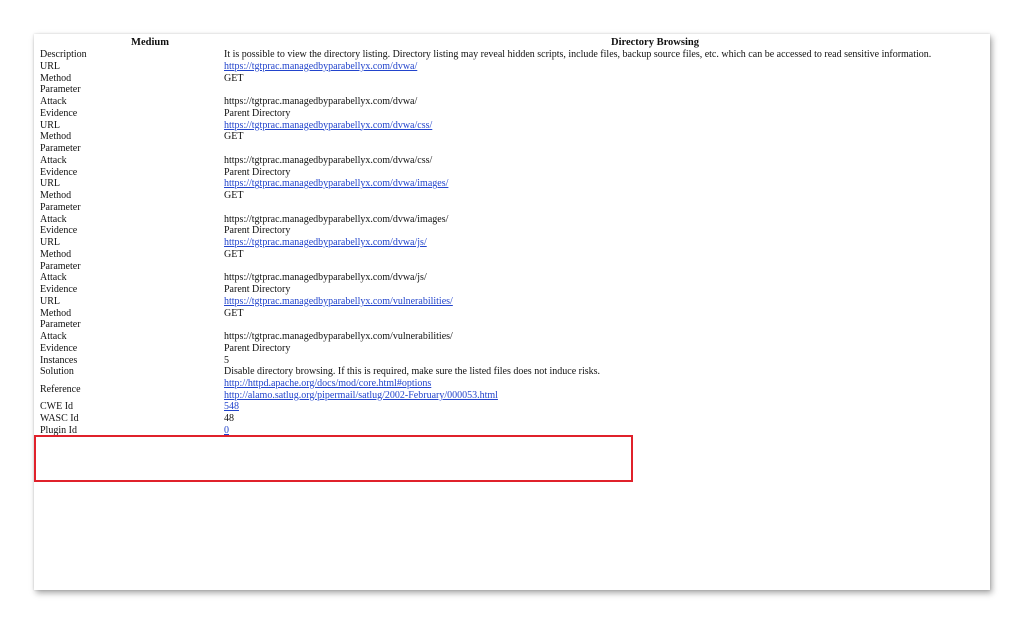 This screenshot has height=622, width=1024. I want to click on alert-tail-rows: CWE Id 548 WASC Id 48 Plugin Id 0, so click(515, 418).